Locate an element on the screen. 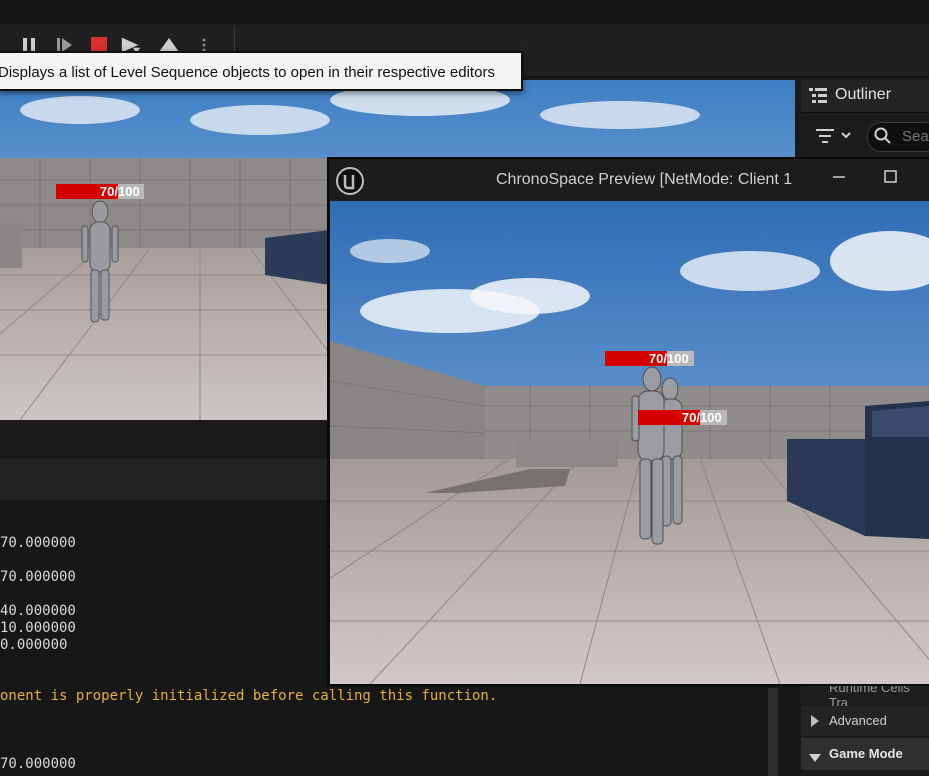 Image resolution: width=929 pixels, height=776 pixels. filter-icon is located at coordinates (834, 138).